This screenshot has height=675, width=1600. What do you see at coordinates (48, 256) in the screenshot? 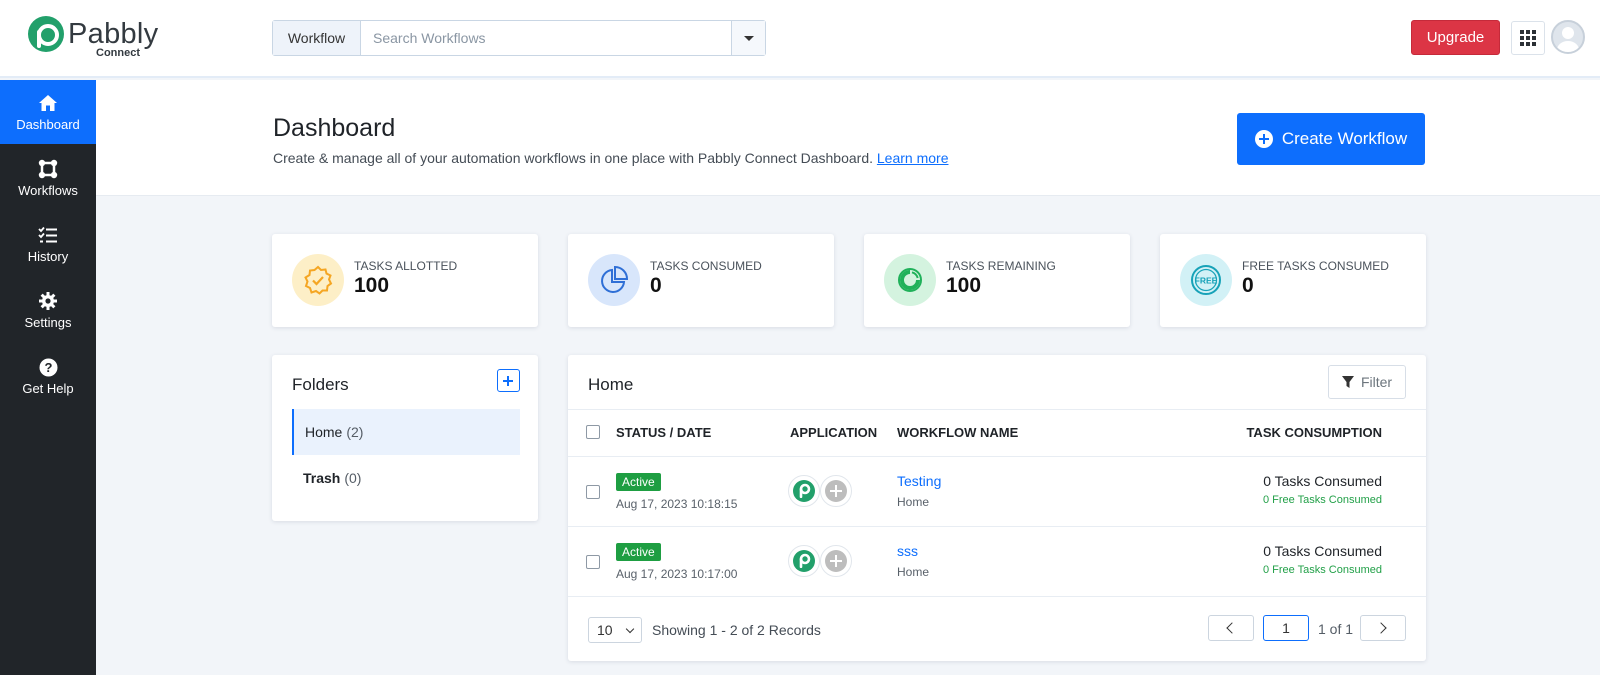
I see `sidebar-item-label: History` at bounding box center [48, 256].